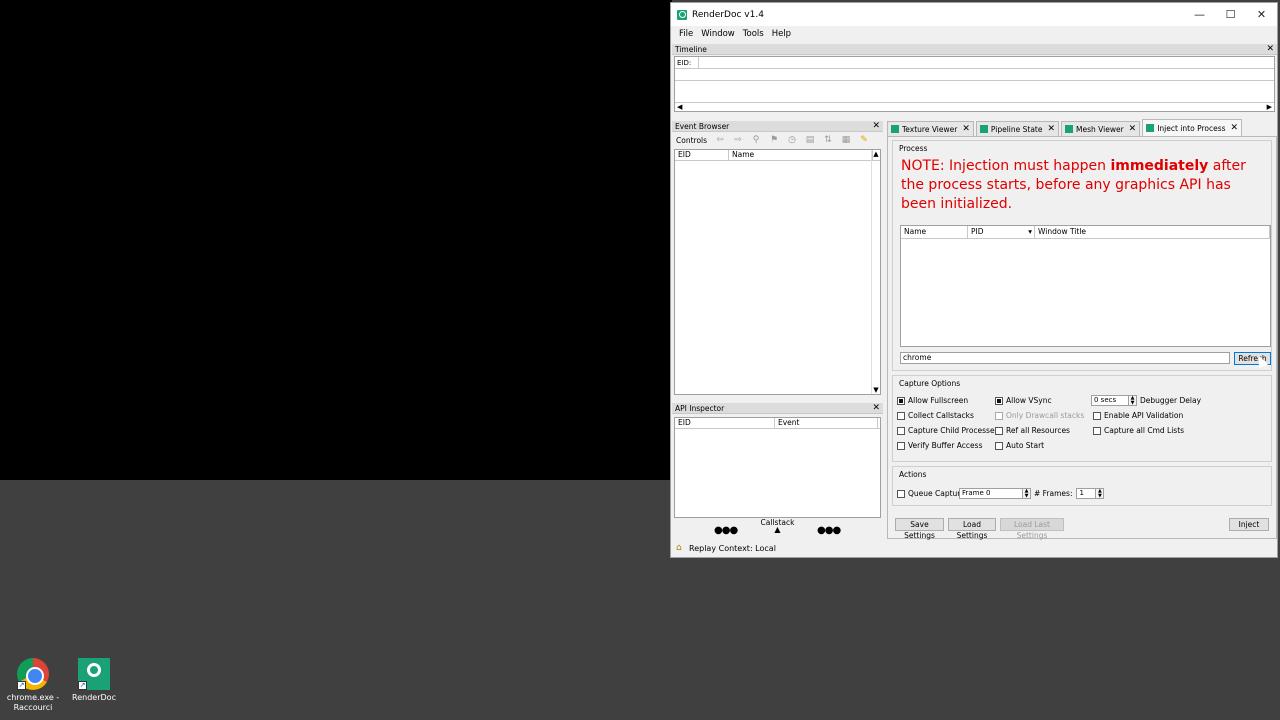 The image size is (1280, 720). What do you see at coordinates (939, 445) in the screenshot?
I see `verify-buffer-access-checkbox: Verify Buffer Access` at bounding box center [939, 445].